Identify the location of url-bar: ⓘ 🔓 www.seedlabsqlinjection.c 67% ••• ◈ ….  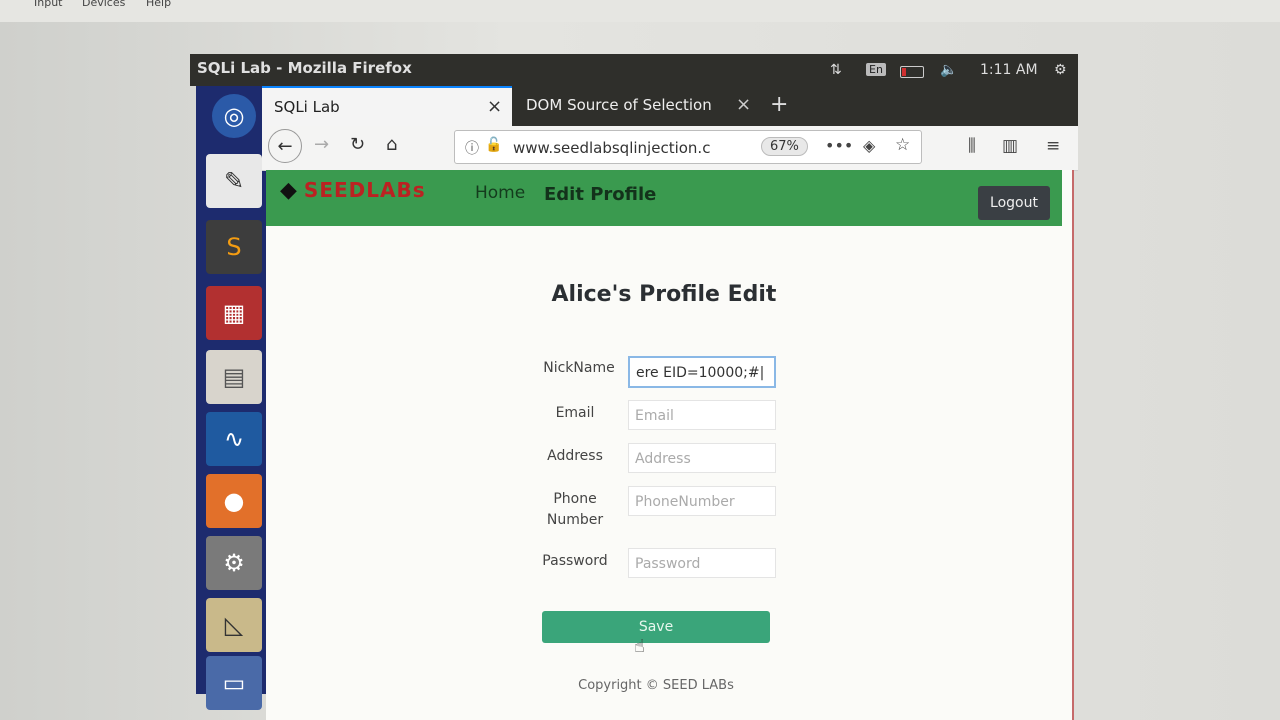
(688, 147).